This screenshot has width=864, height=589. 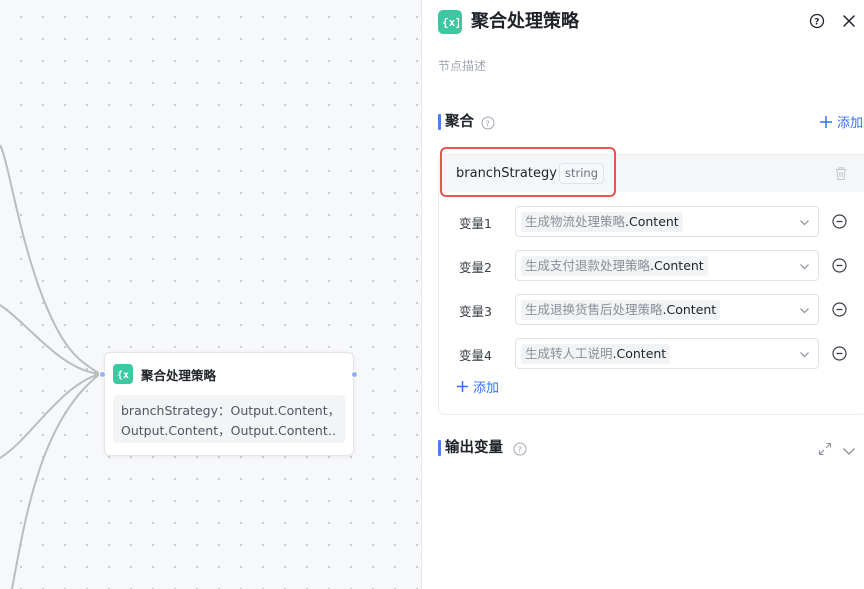 I want to click on variable-reference-chip: 生成支付退款处理策略.Content, so click(x=614, y=266).